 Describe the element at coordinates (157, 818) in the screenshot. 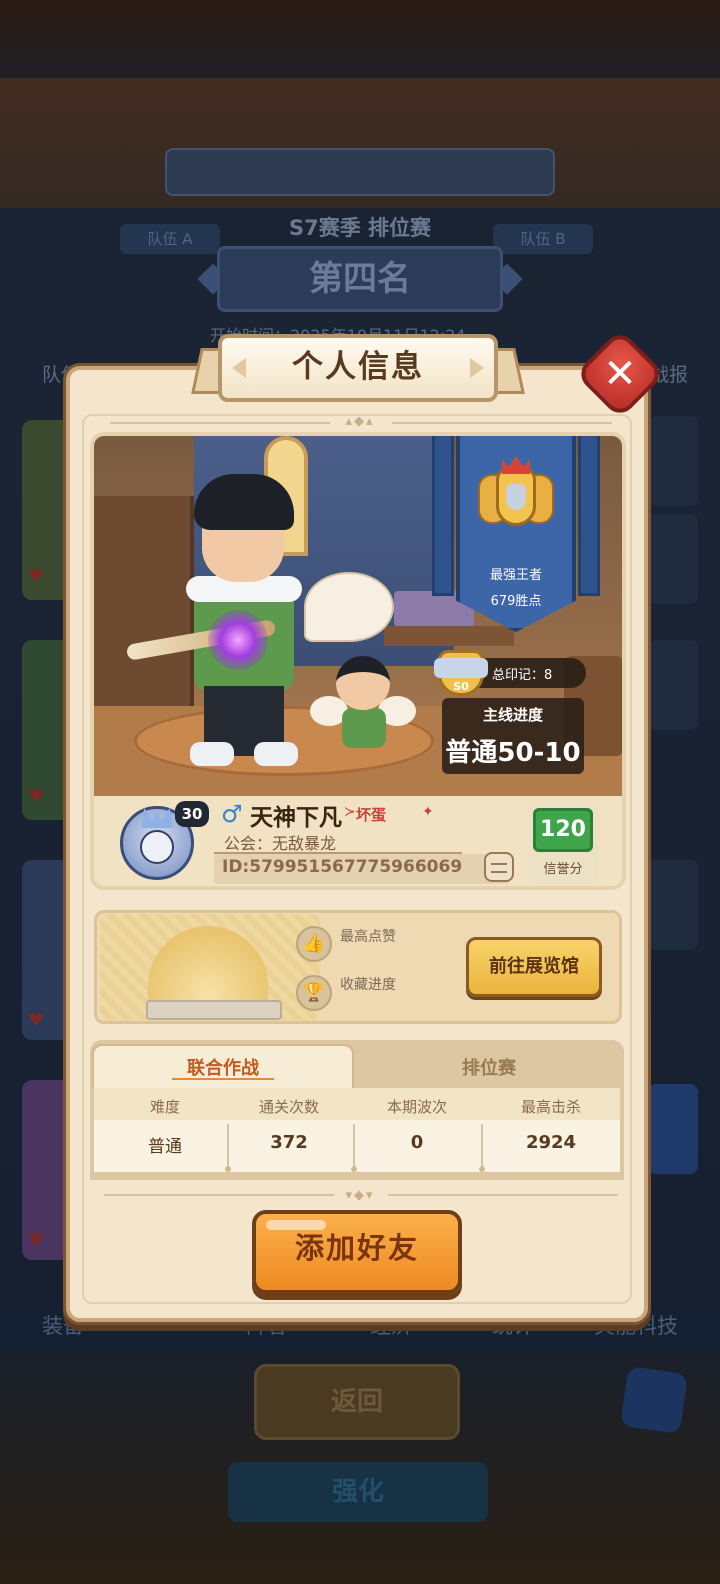

I see `avatar-crown-icon` at that location.